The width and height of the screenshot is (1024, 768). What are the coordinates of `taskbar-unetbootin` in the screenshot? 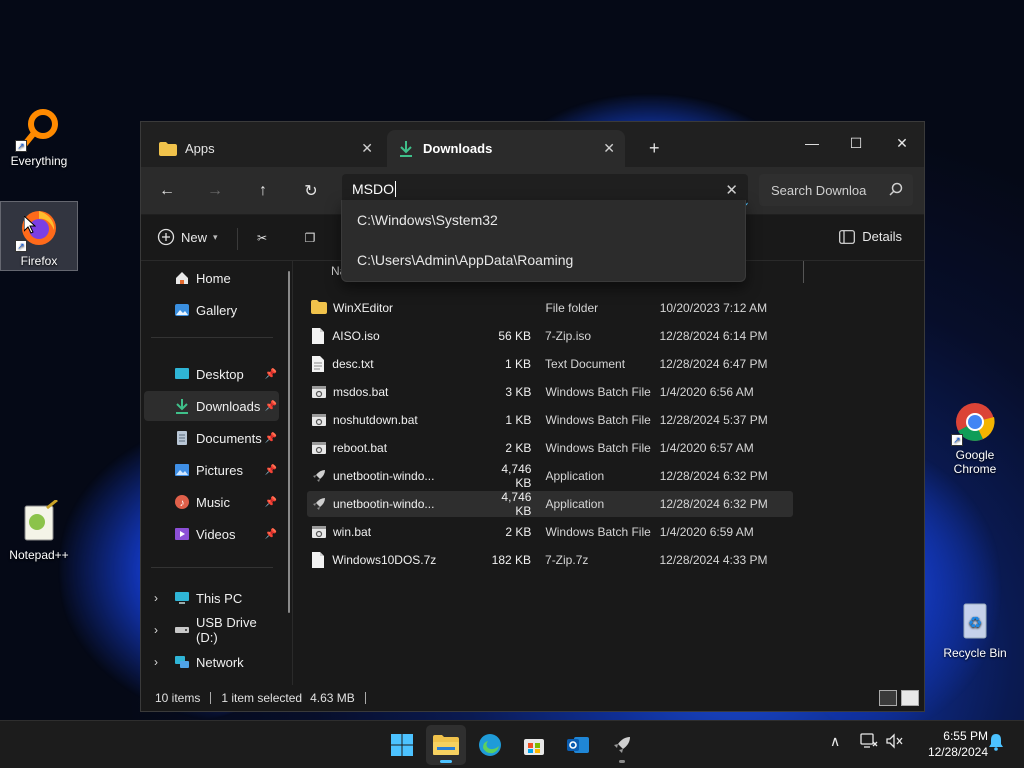 It's located at (622, 745).